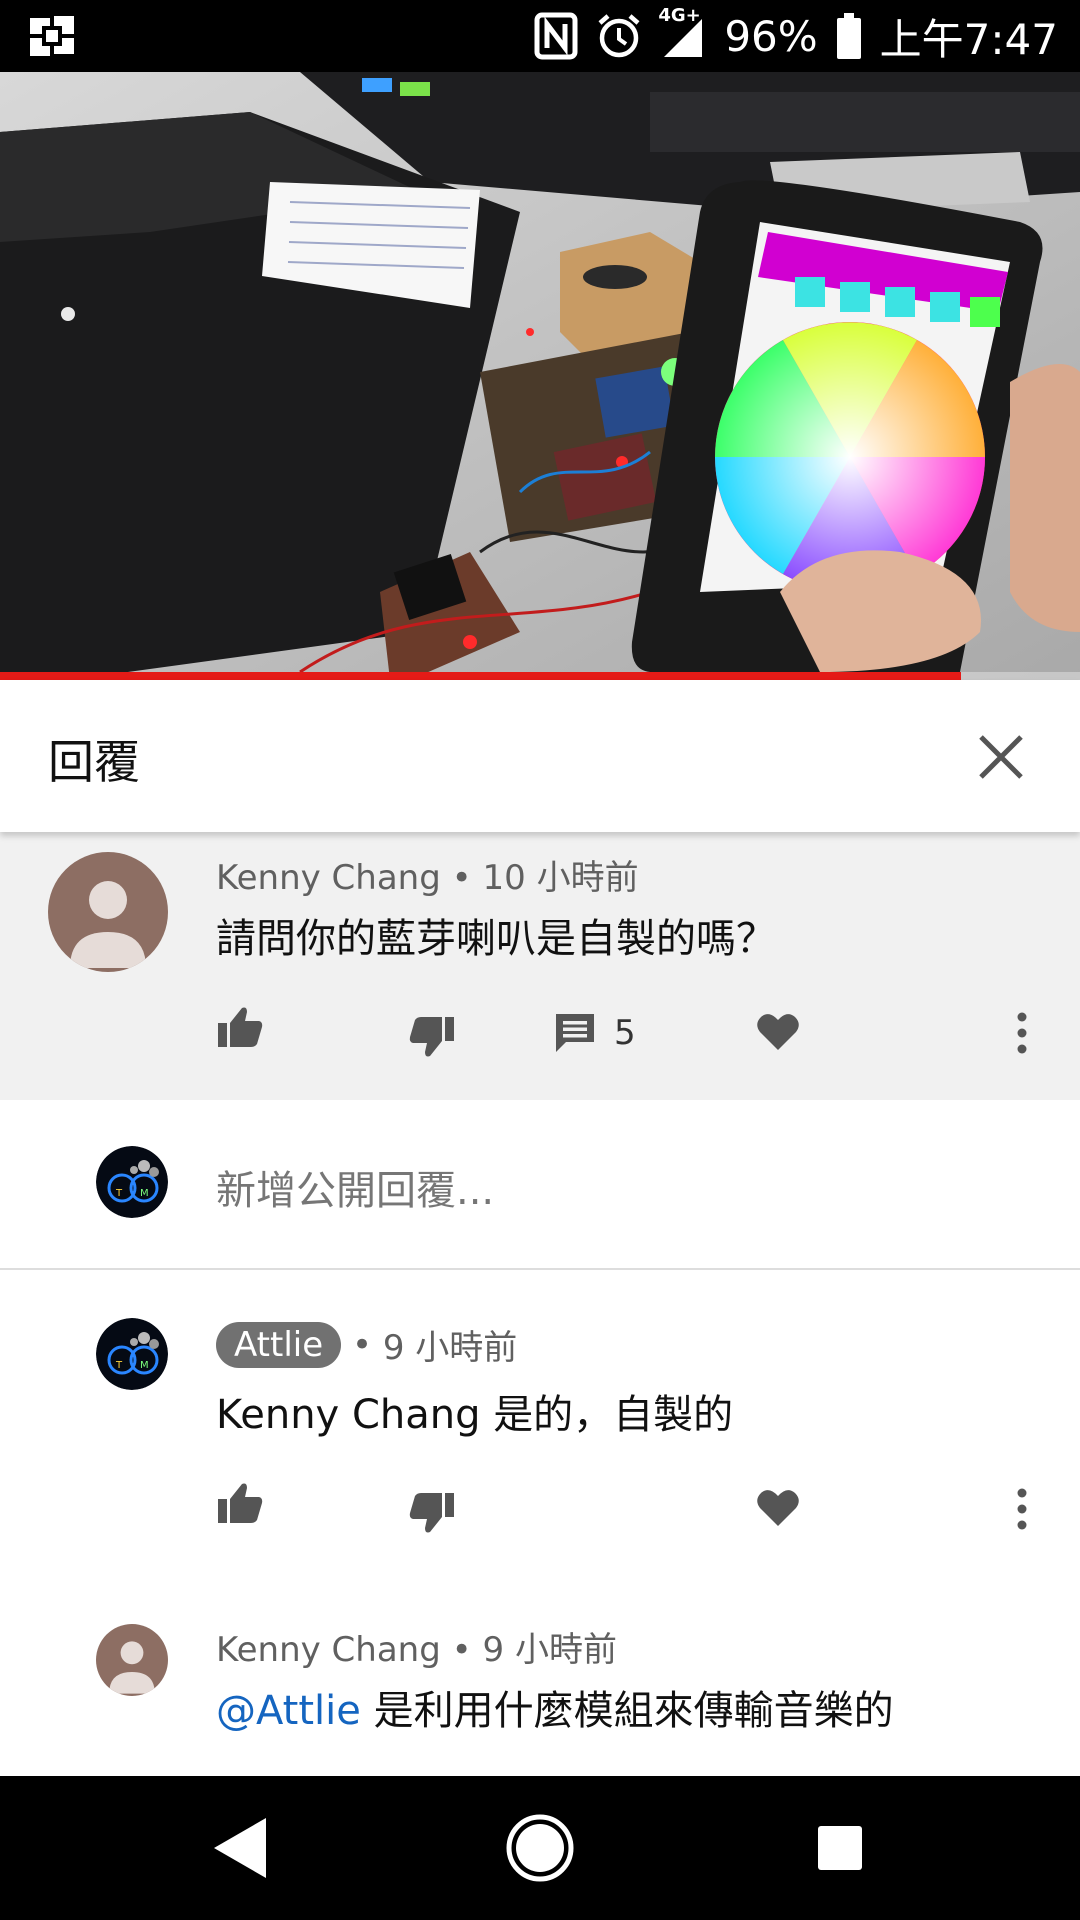 The height and width of the screenshot is (1920, 1080). I want to click on comment-meta: Kenny Chang • 10 小時前, so click(427, 874).